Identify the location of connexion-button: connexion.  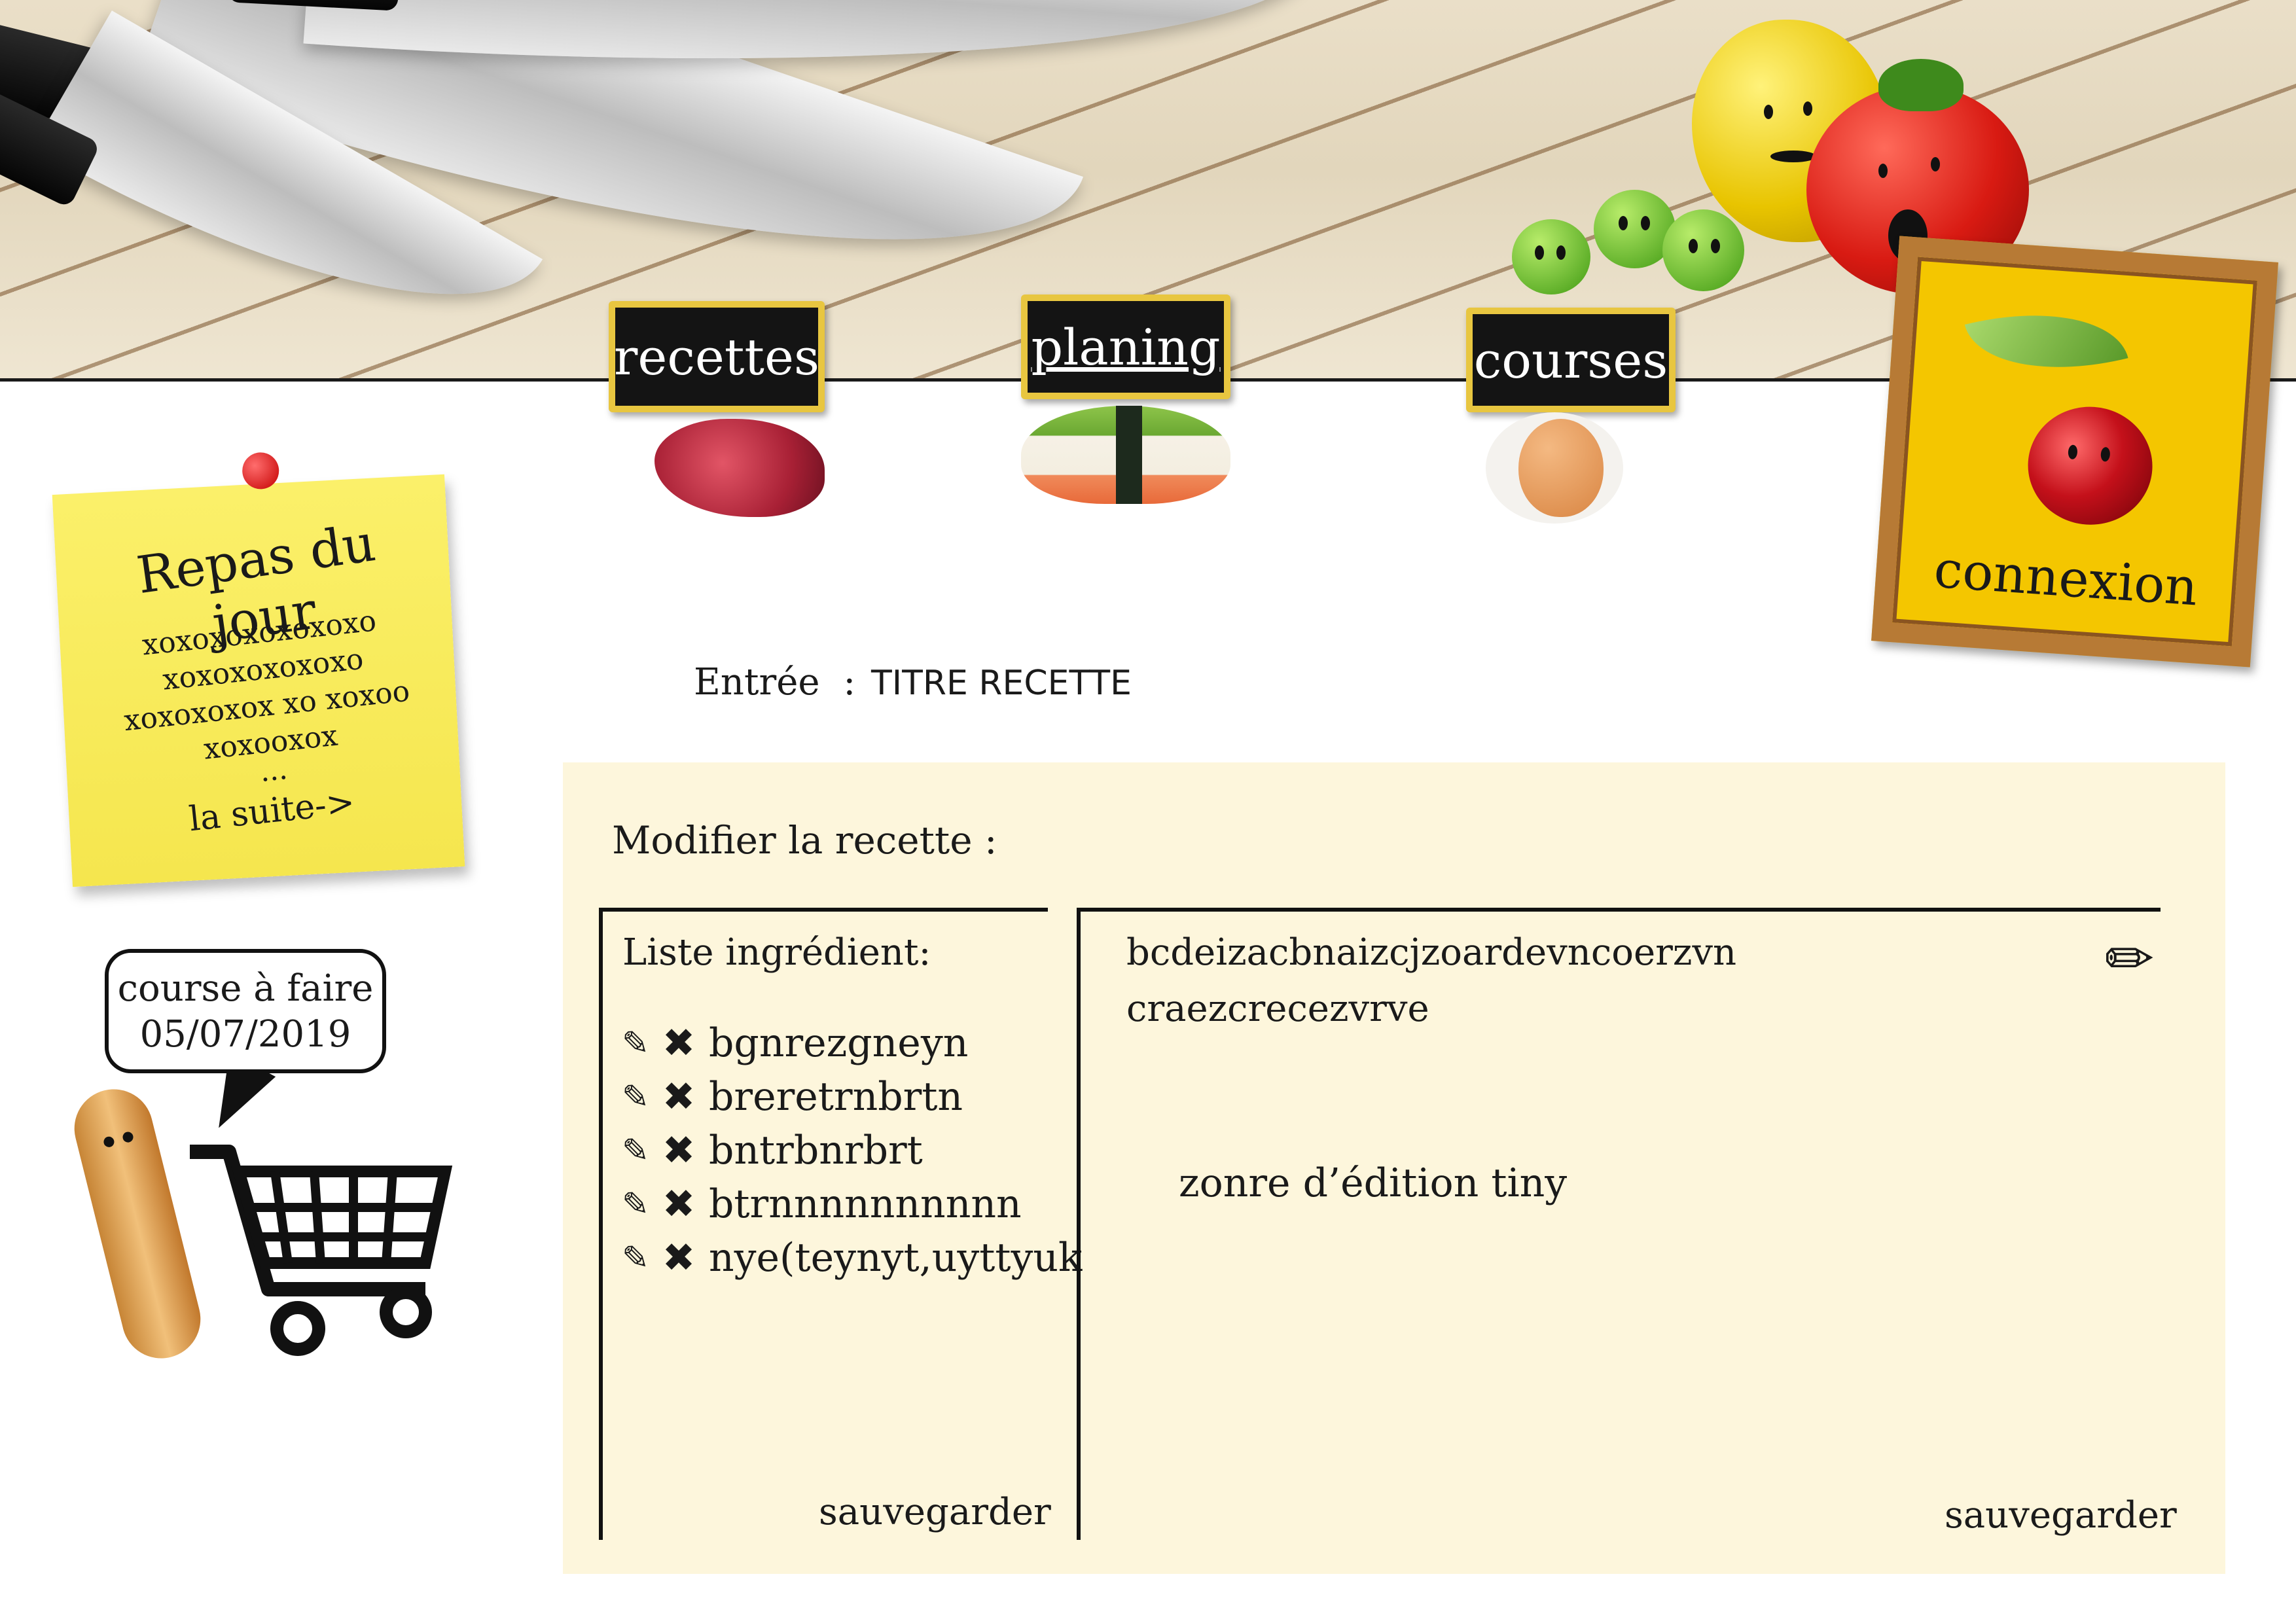
(2074, 452).